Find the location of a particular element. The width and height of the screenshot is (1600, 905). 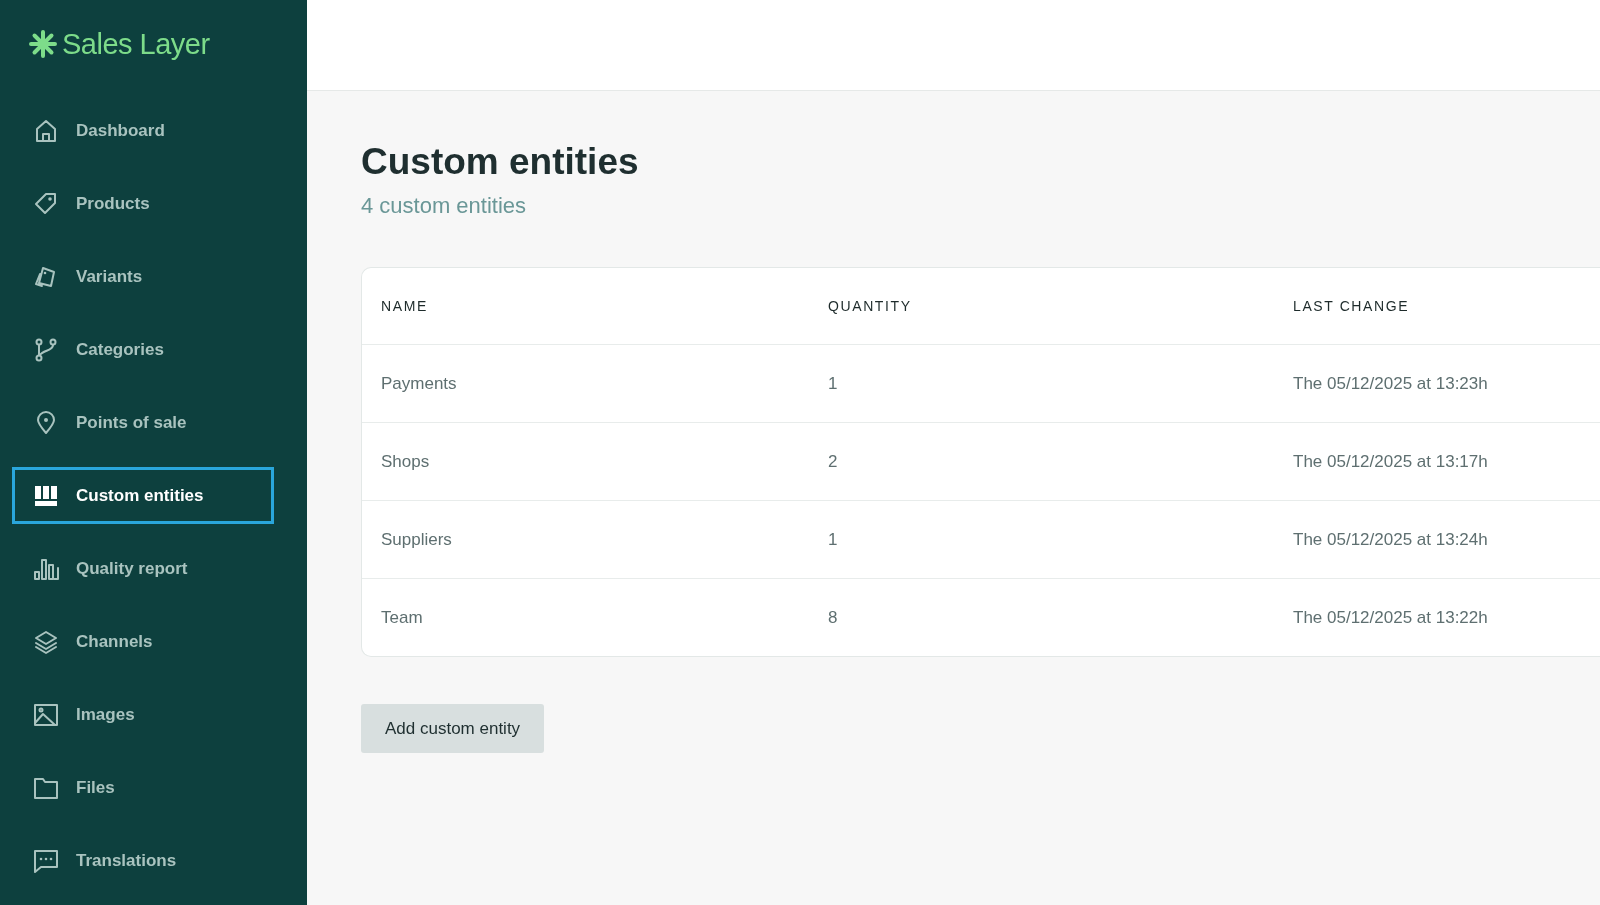

tag-icon is located at coordinates (46, 203).